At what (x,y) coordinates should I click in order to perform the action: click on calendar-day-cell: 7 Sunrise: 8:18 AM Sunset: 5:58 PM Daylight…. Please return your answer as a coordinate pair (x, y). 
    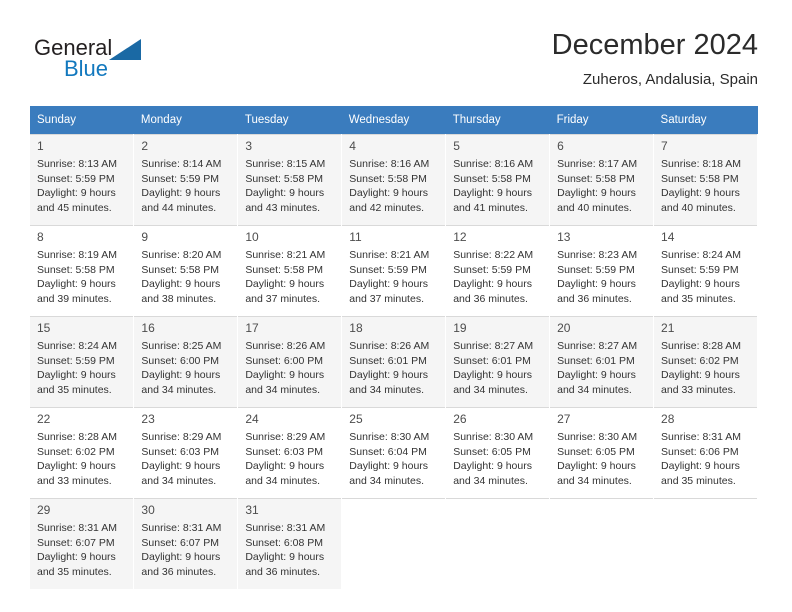
    Looking at the image, I should click on (705, 180).